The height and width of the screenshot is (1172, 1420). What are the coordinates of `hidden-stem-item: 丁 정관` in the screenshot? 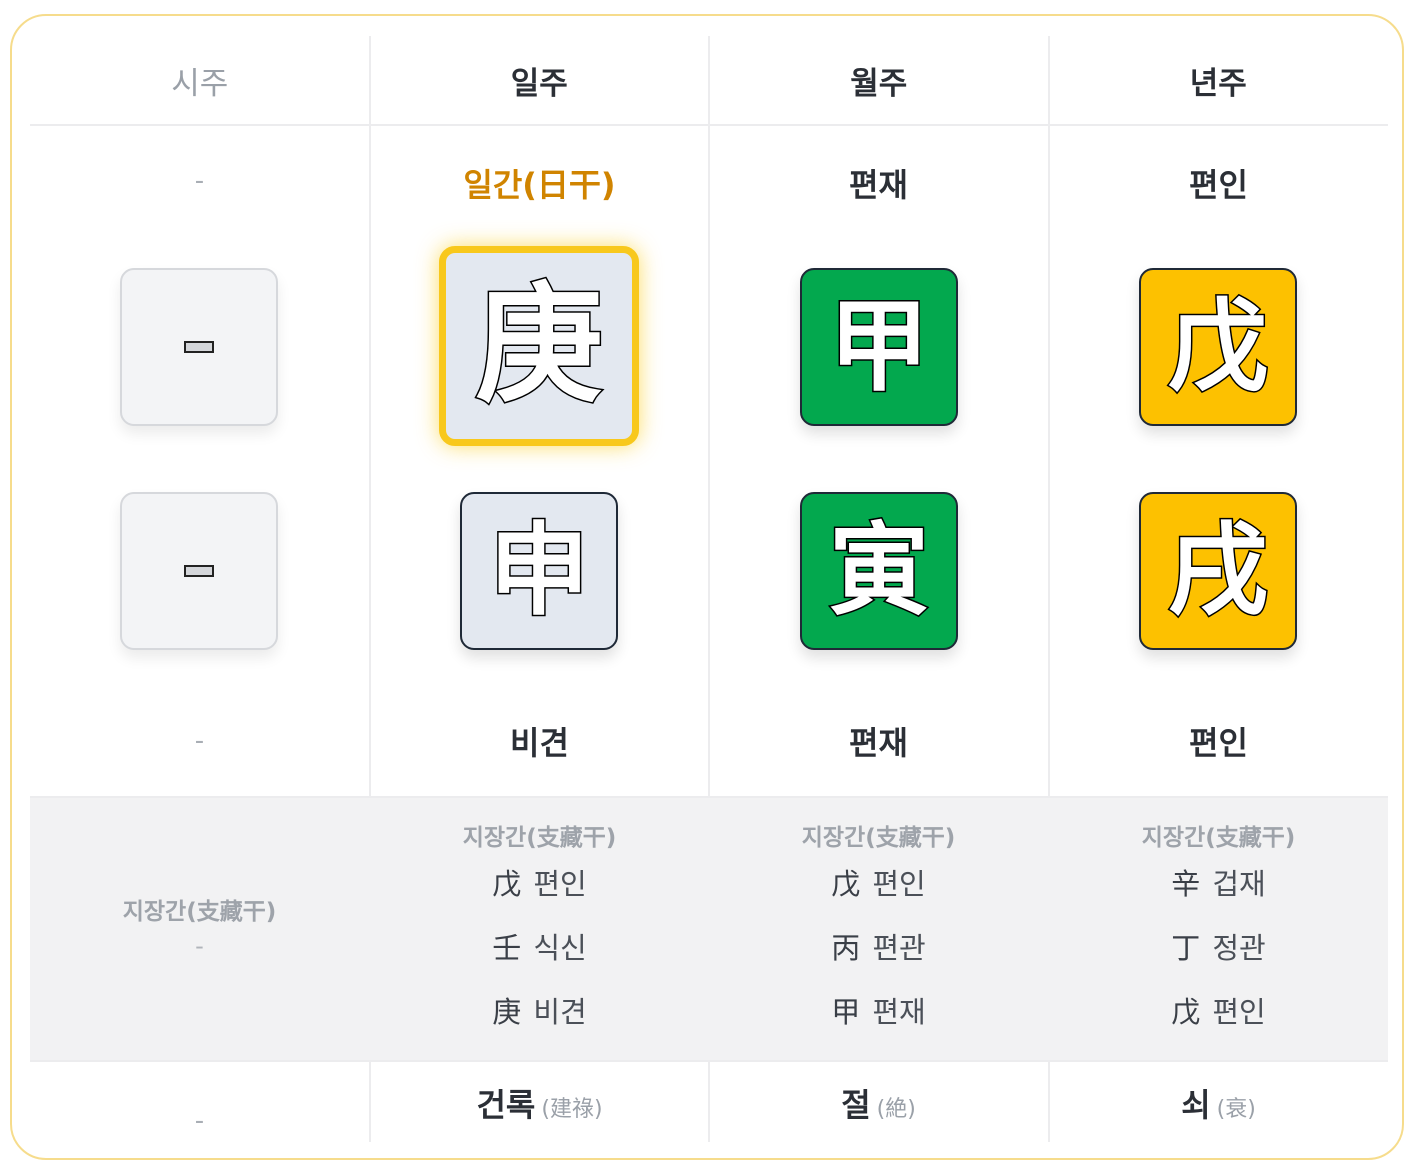 It's located at (1218, 948).